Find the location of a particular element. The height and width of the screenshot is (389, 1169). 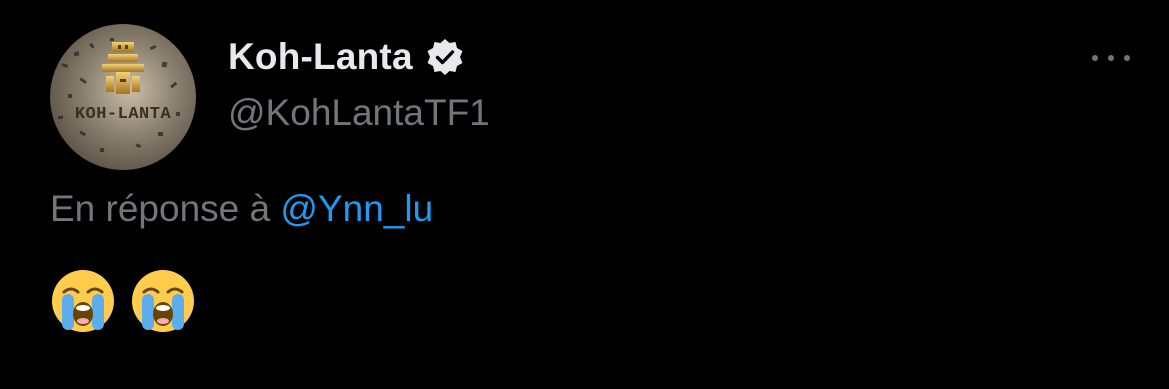

tweet-body: 😭😭 is located at coordinates (123, 301).